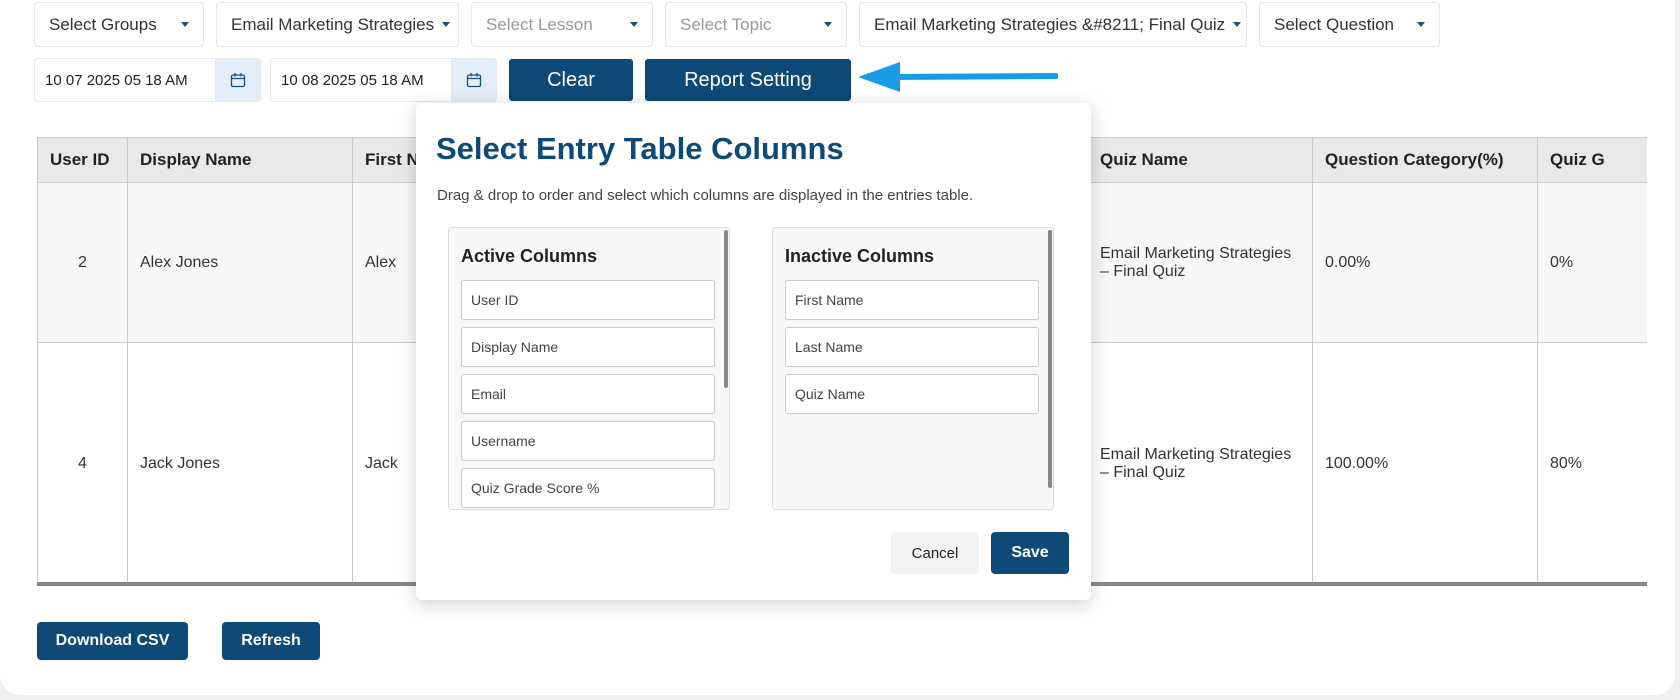  What do you see at coordinates (1592, 160) in the screenshot?
I see `col-header-quiz-grade: Quiz G` at bounding box center [1592, 160].